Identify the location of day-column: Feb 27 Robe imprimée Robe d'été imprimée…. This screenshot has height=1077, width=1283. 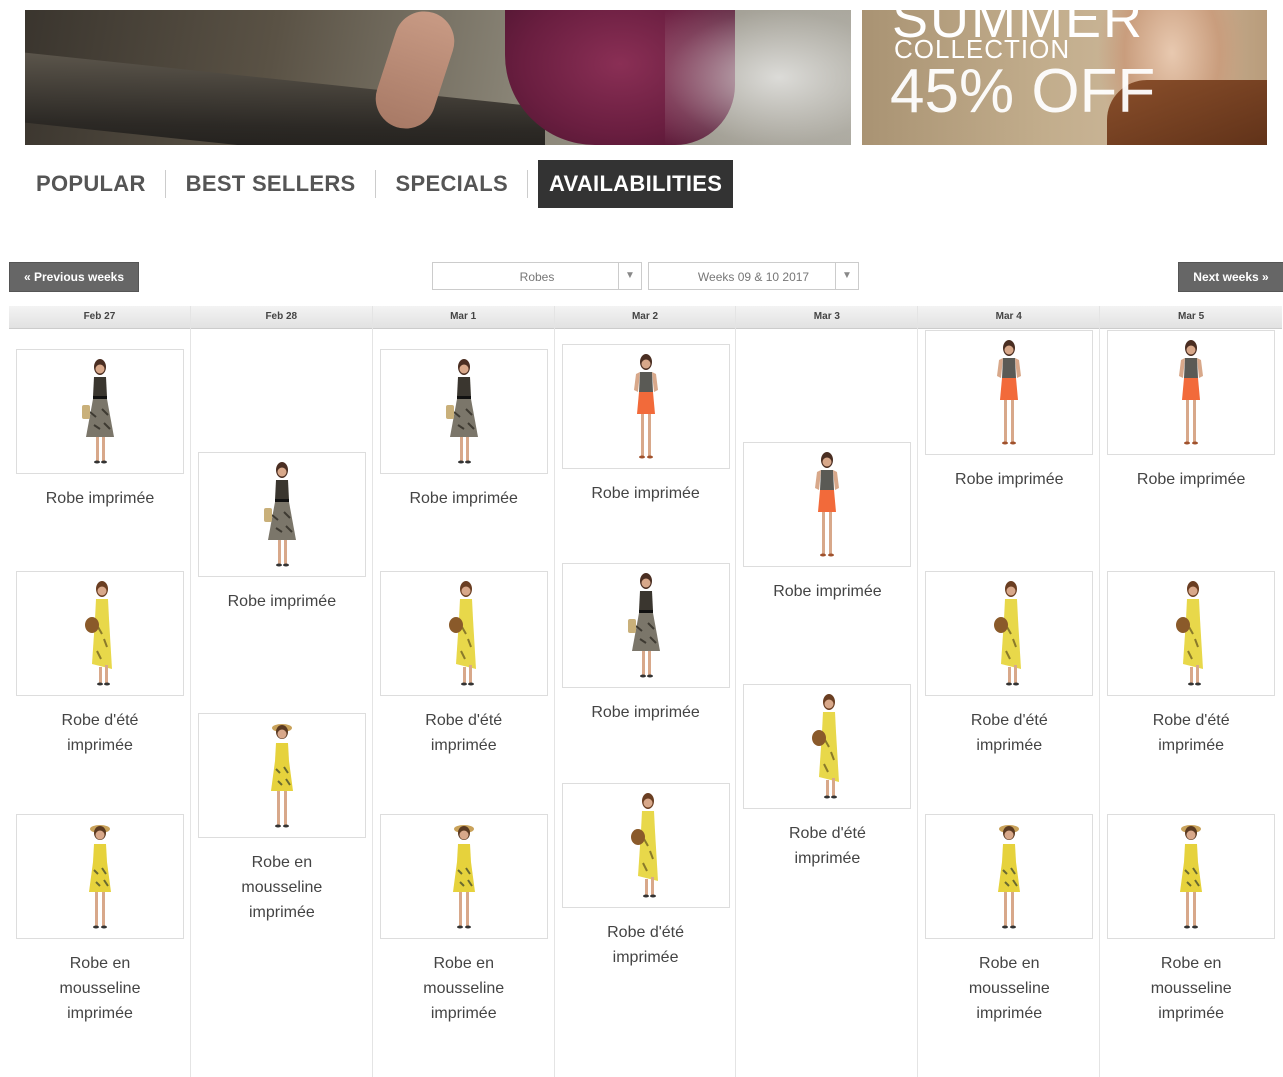
(100, 691).